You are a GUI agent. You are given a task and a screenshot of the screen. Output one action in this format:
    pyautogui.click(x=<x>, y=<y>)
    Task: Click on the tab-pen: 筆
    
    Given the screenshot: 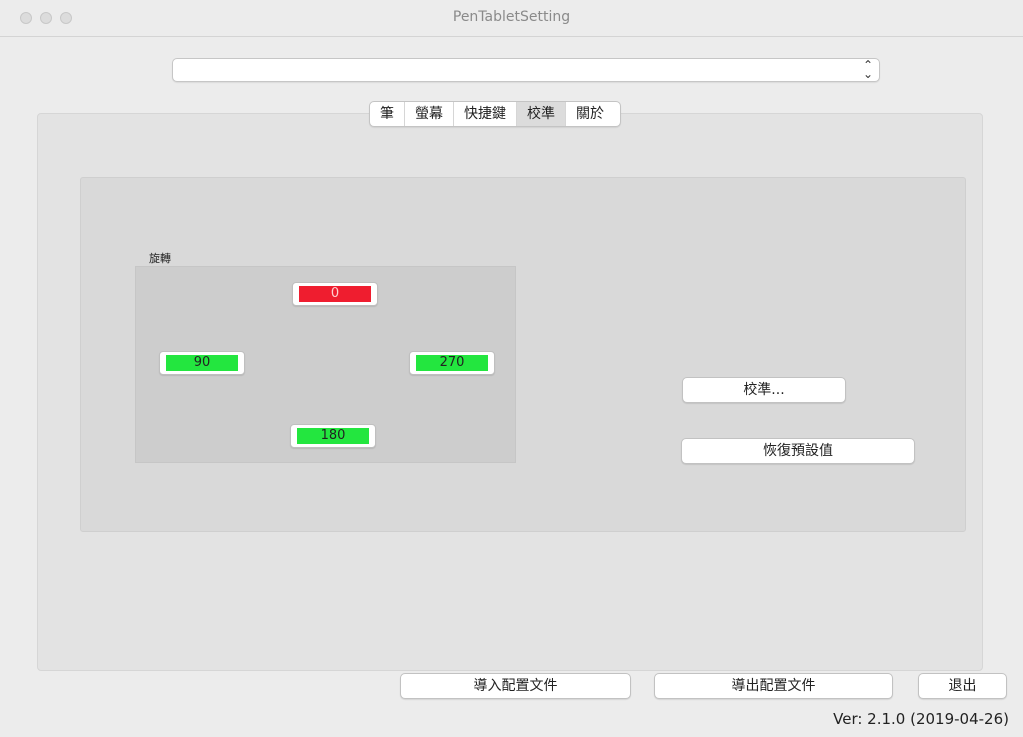 What is the action you would take?
    pyautogui.click(x=387, y=114)
    